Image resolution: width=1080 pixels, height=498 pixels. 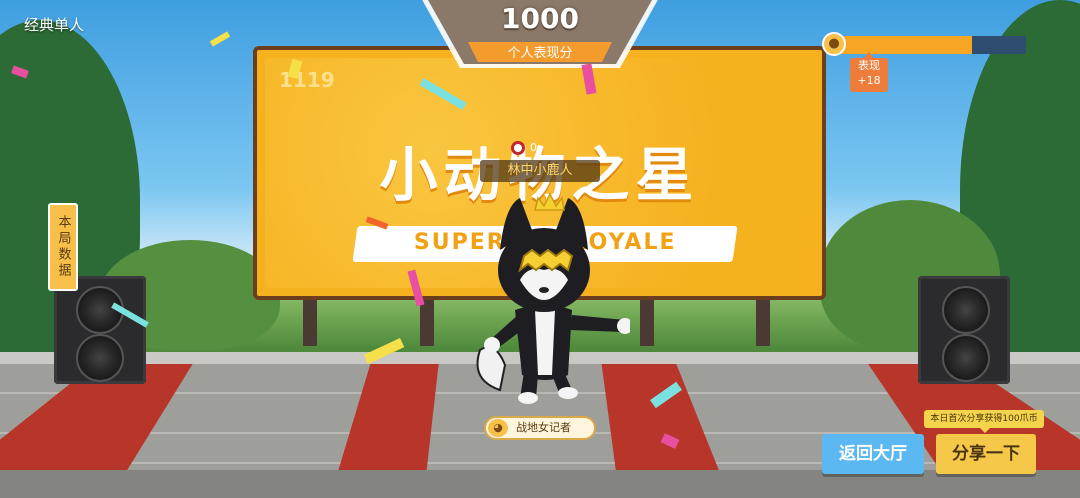 I want to click on game-mode-label: 经典单人, so click(x=54, y=25).